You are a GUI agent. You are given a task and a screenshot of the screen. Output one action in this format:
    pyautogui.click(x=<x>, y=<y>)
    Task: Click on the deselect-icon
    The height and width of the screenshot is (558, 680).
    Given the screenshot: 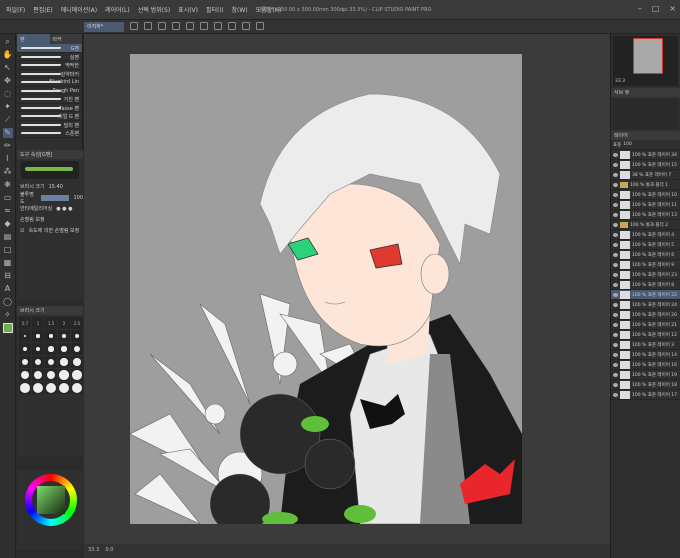 What is the action you would take?
    pyautogui.click(x=232, y=26)
    